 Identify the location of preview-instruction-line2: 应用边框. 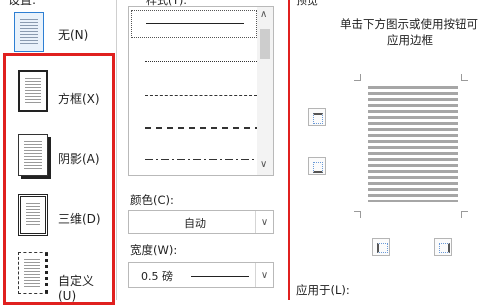
(410, 40).